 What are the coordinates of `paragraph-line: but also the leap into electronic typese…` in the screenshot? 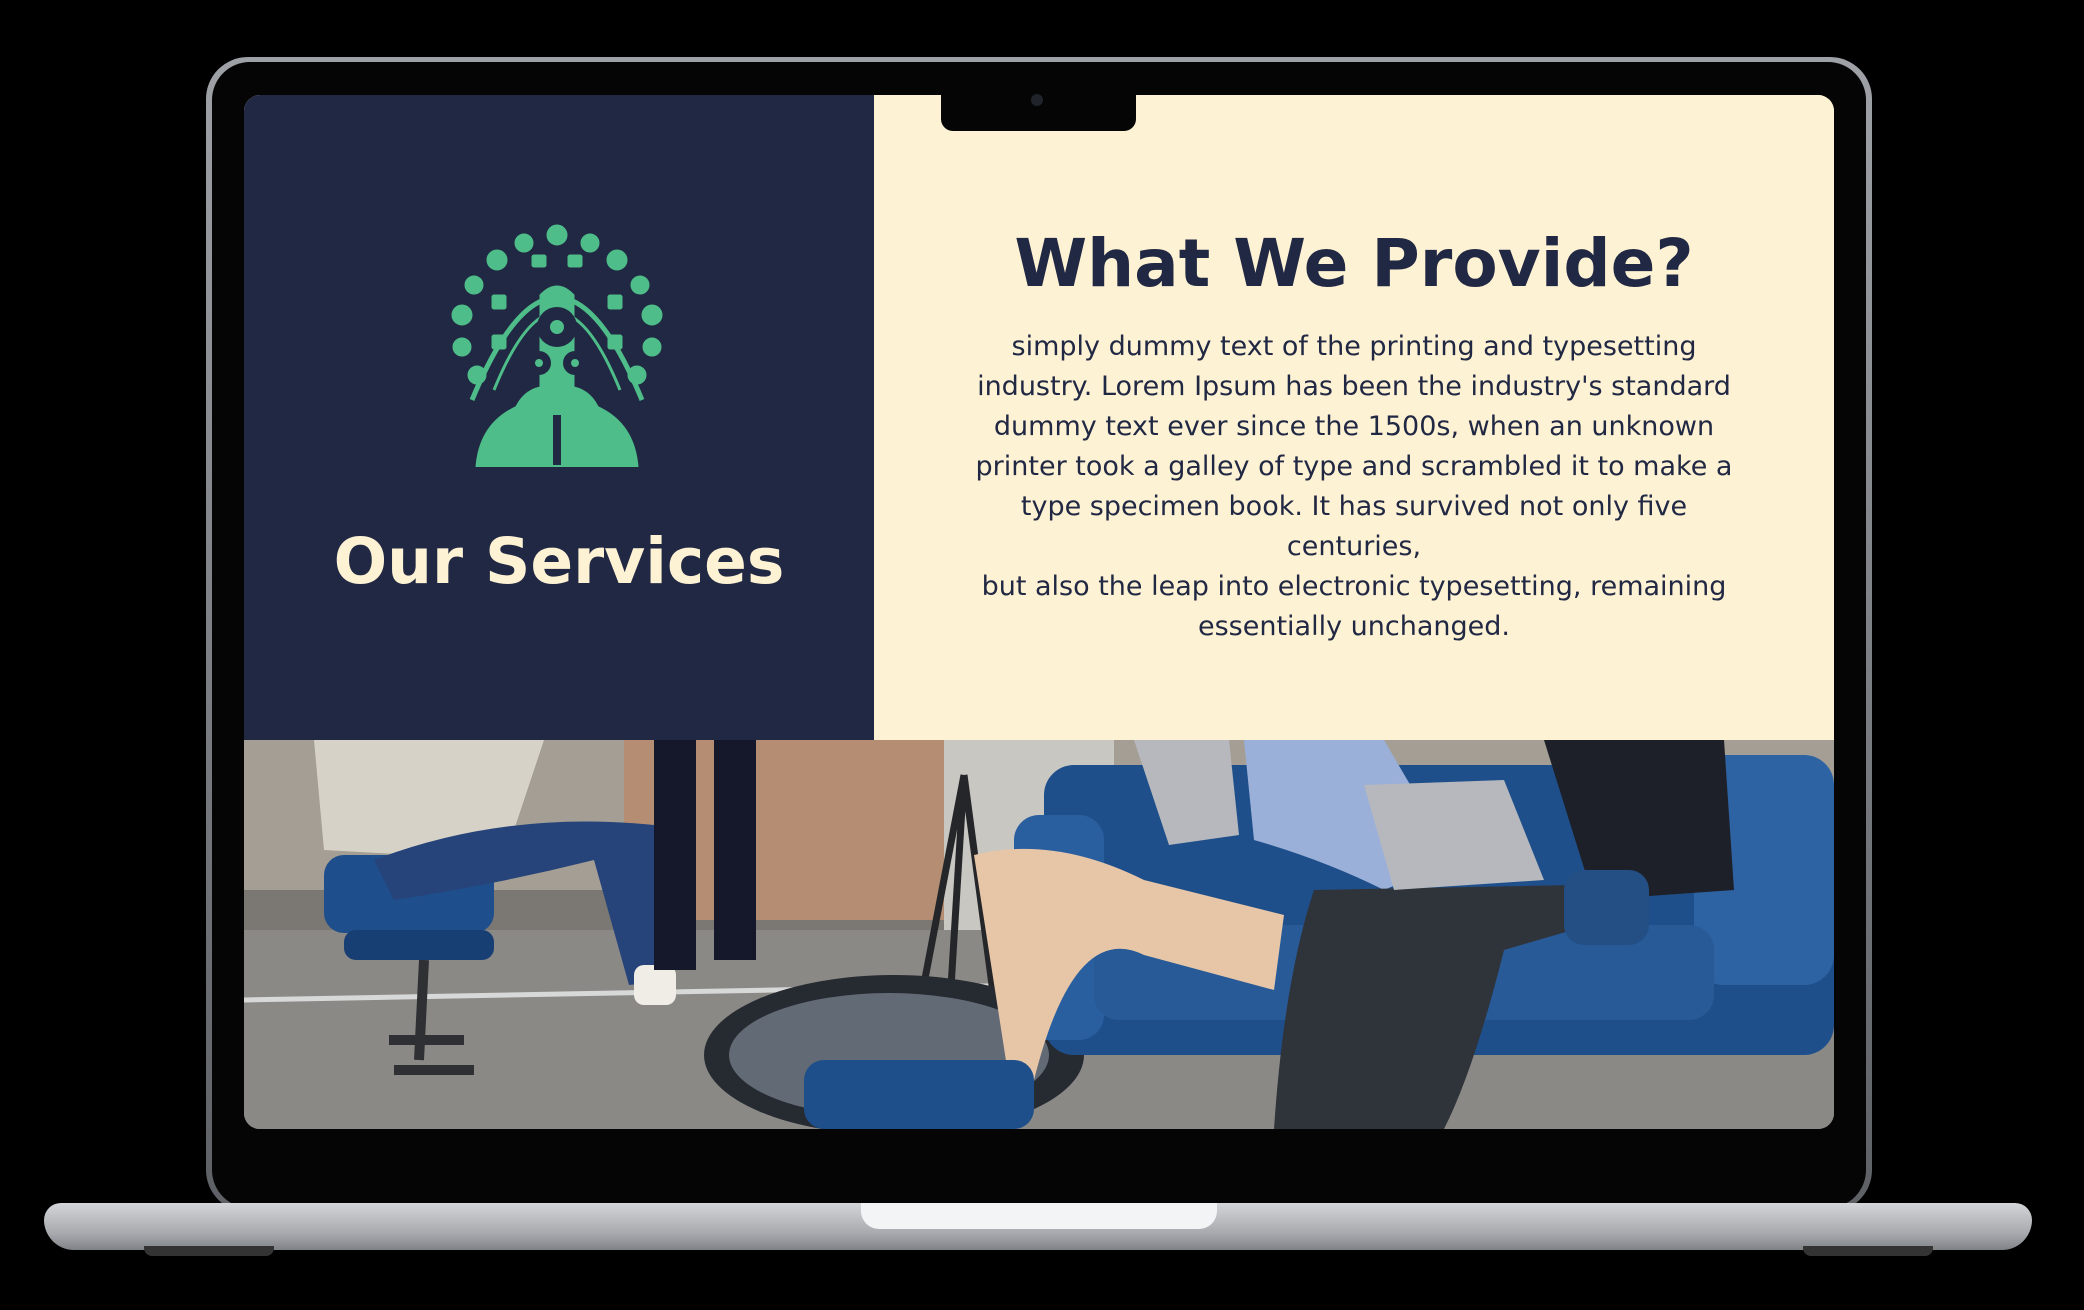 It's located at (1354, 586).